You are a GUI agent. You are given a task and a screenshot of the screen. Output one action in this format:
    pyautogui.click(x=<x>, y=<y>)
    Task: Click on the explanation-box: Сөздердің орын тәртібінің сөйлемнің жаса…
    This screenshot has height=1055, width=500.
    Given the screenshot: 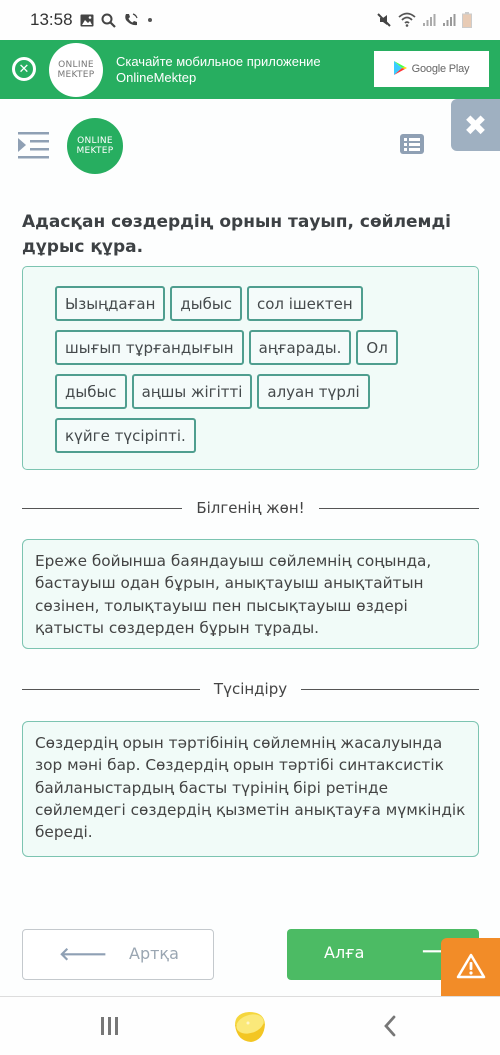 What is the action you would take?
    pyautogui.click(x=250, y=789)
    